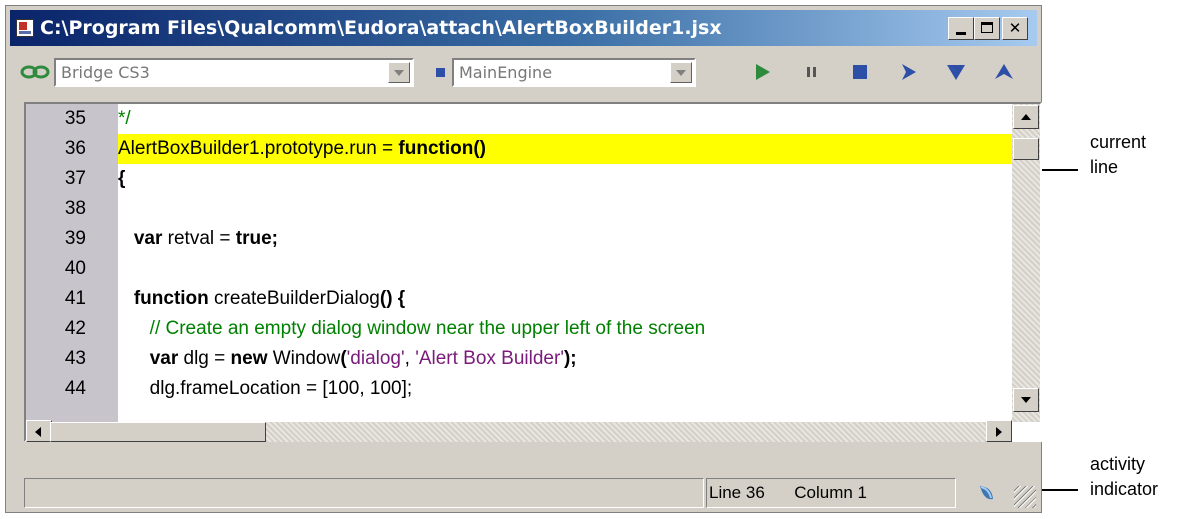 This screenshot has height=519, width=1192. Describe the element at coordinates (519, 431) in the screenshot. I see `horizontal-scrollbar` at that location.